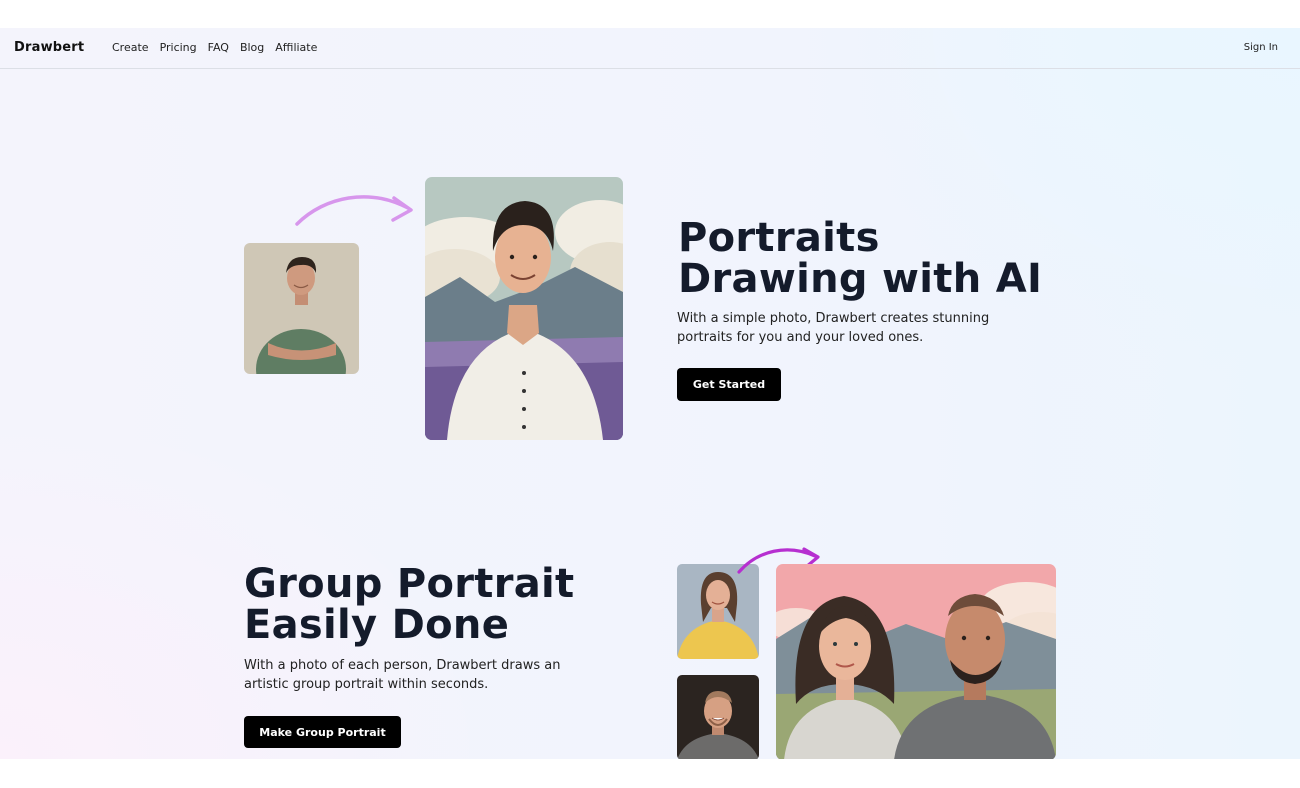  I want to click on nav-link-affiliate: Affiliate, so click(296, 47).